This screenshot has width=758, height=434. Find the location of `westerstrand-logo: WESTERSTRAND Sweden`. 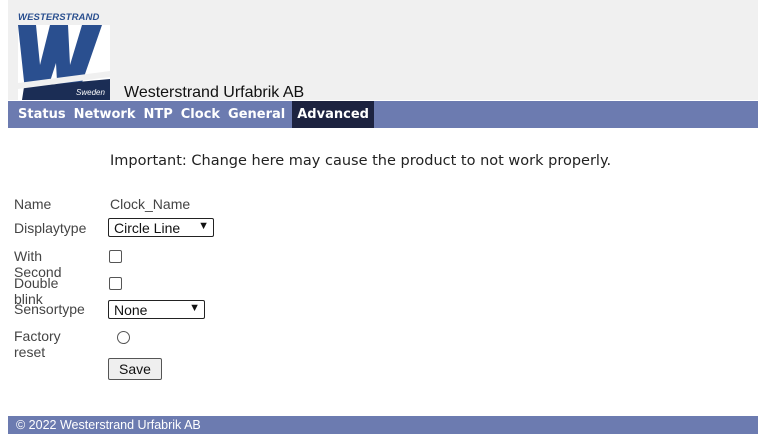

westerstrand-logo: WESTERSTRAND Sweden is located at coordinates (68, 56).